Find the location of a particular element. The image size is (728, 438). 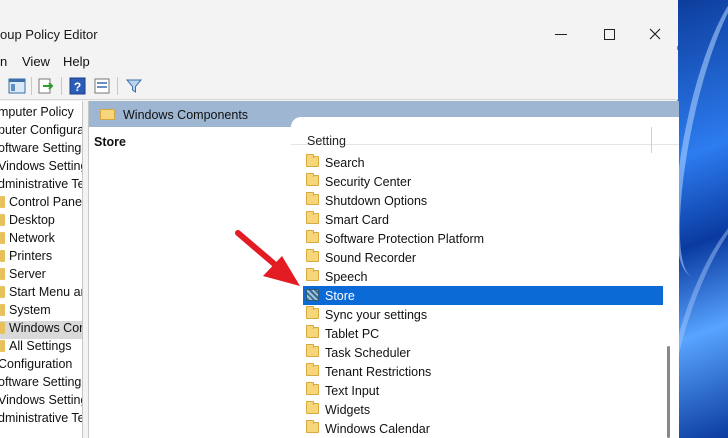

list-item: Smart Card is located at coordinates (483, 219).